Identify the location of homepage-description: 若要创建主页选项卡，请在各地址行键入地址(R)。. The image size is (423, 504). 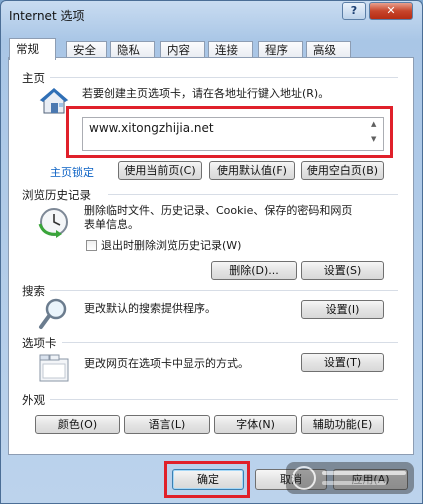
(206, 93).